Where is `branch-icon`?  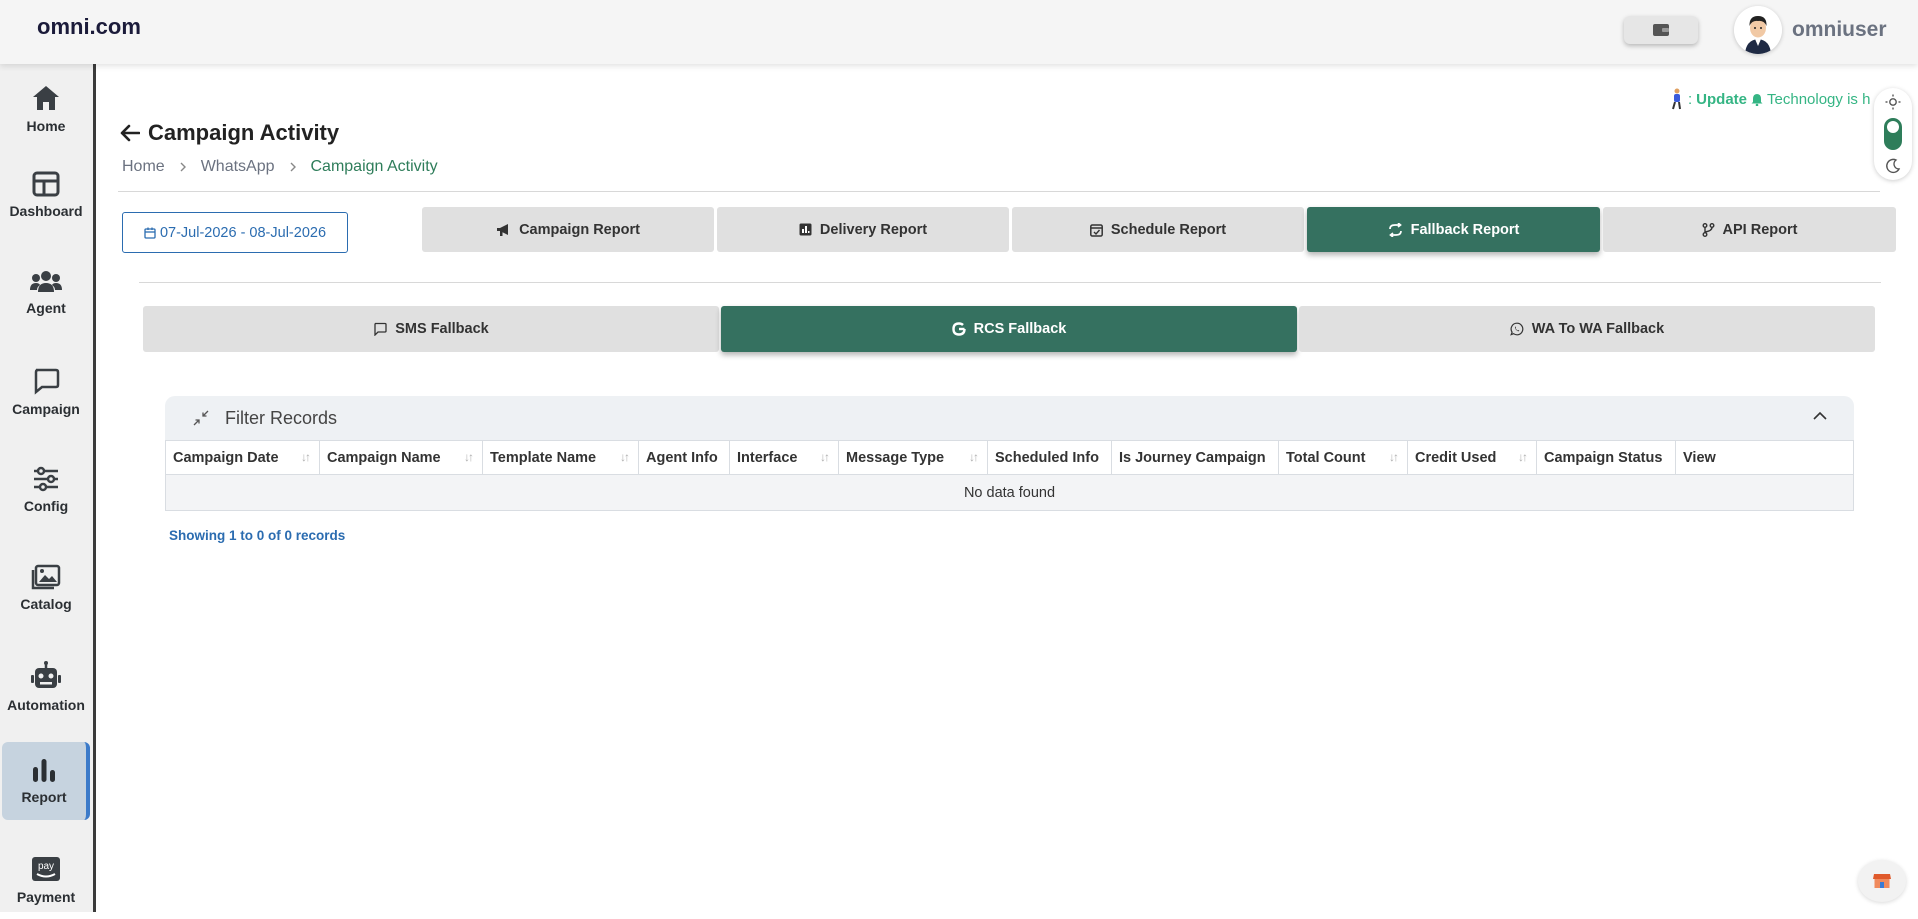 branch-icon is located at coordinates (1708, 229).